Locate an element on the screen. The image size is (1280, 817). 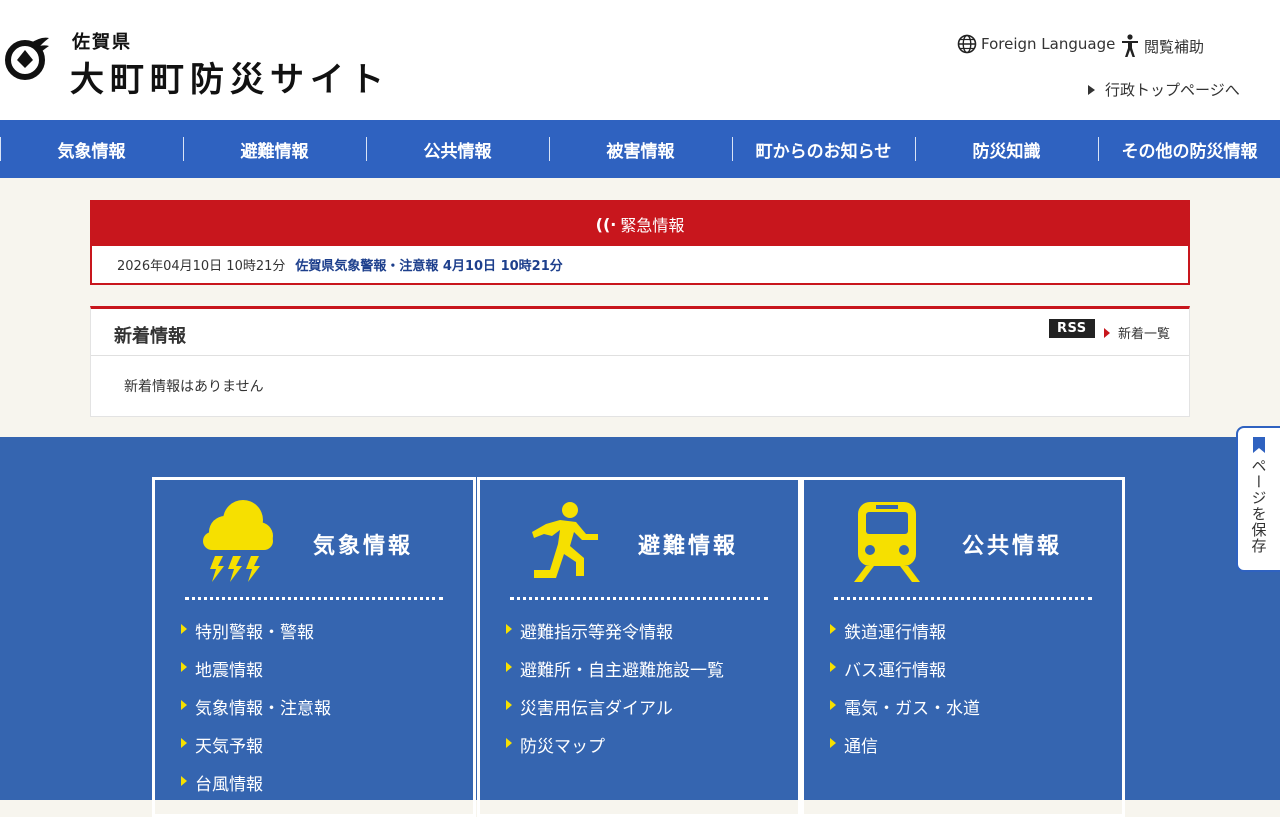
link-label: 鉄道運行情報 is located at coordinates (895, 633).